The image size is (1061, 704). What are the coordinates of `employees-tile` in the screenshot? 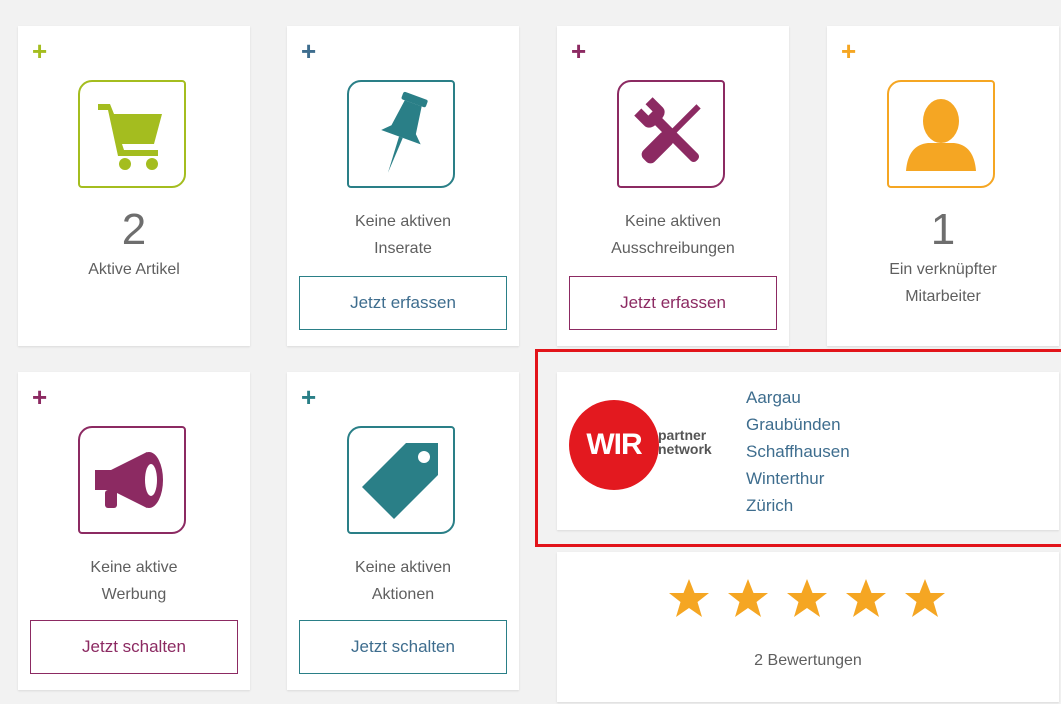 It's located at (941, 134).